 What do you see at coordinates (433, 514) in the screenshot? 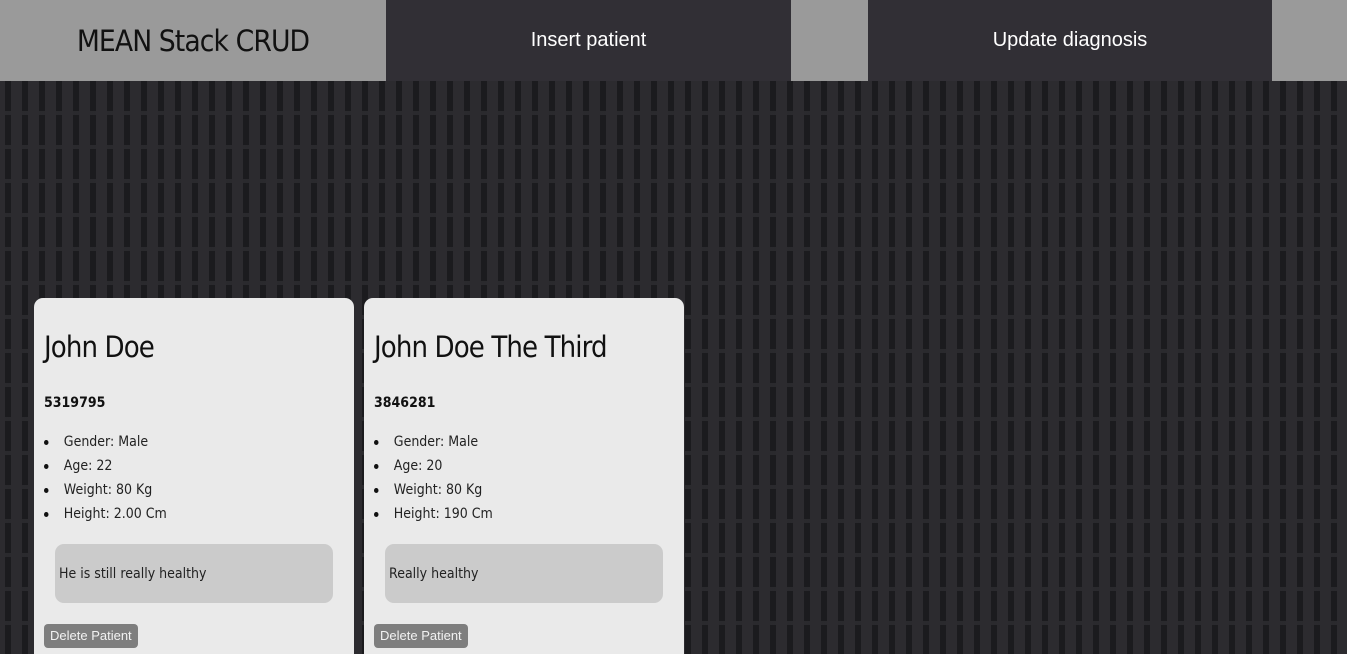
I see `patient-height: Height: 190 Cm` at bounding box center [433, 514].